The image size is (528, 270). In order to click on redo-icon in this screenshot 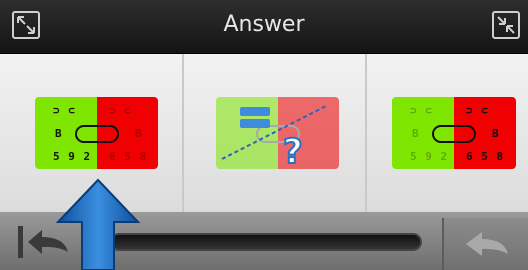, I will do `click(487, 244)`.